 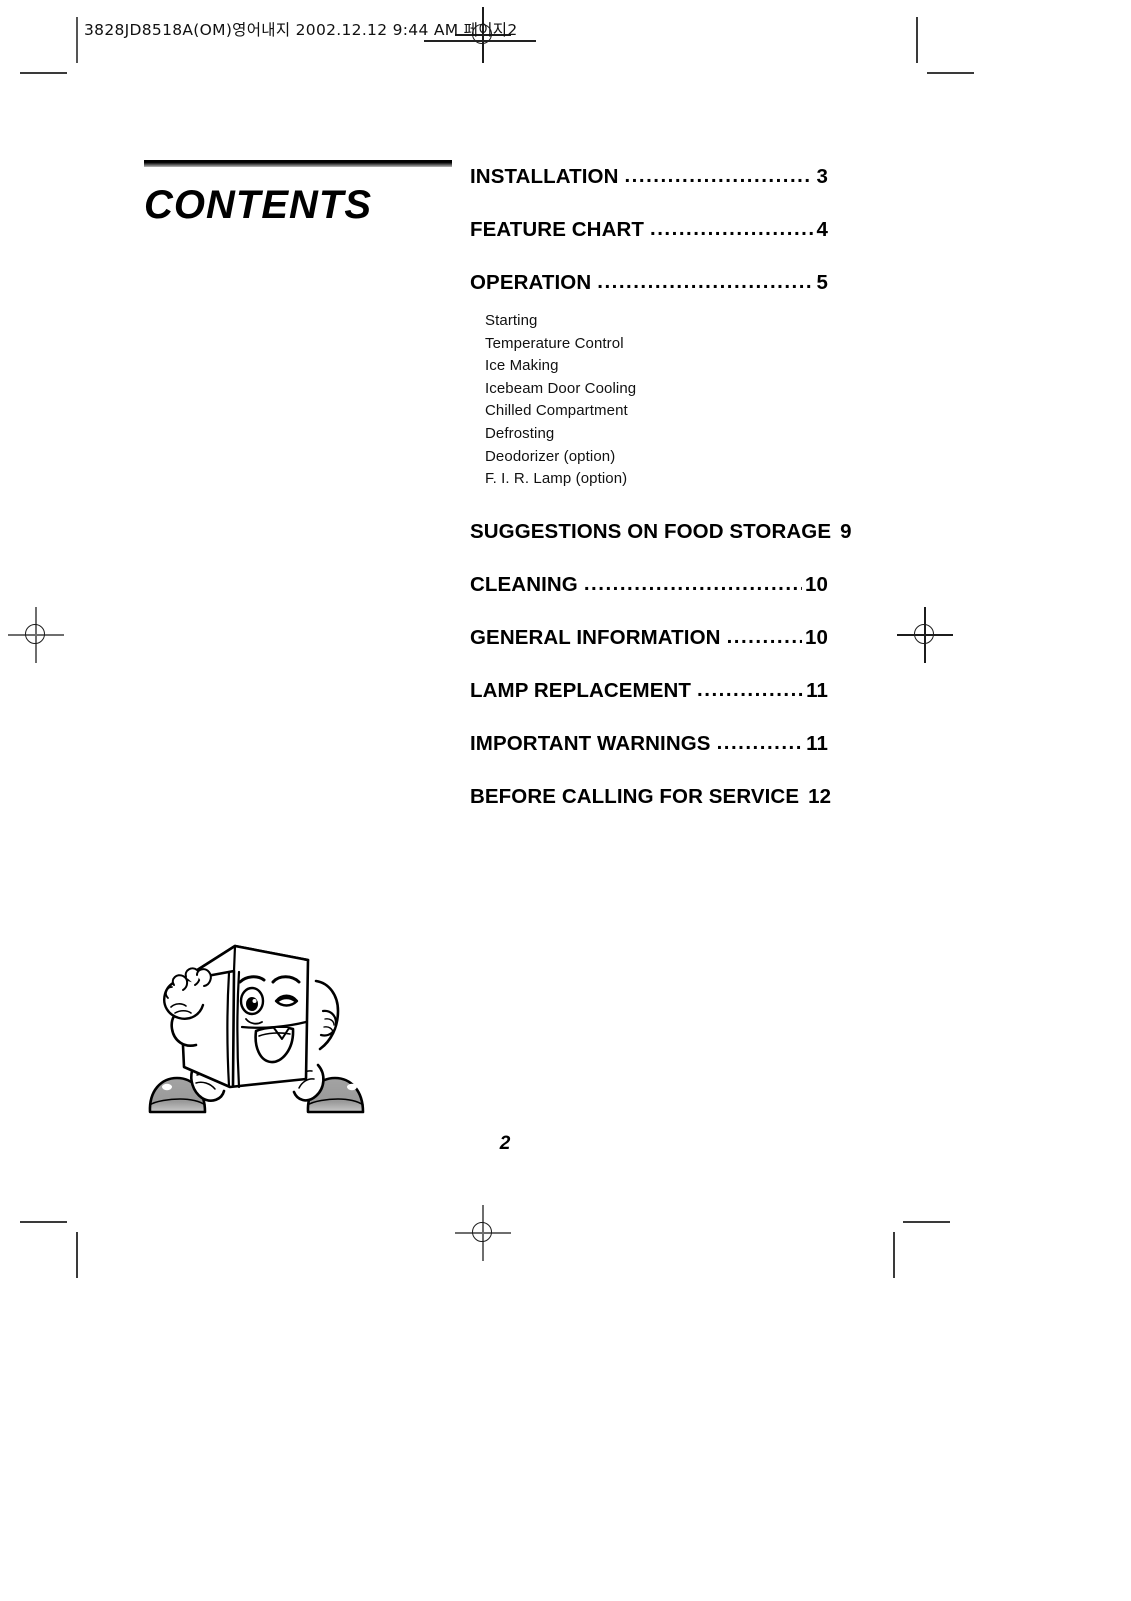 What do you see at coordinates (656, 479) in the screenshot?
I see `list-item: F. I. R. Lamp (option)` at bounding box center [656, 479].